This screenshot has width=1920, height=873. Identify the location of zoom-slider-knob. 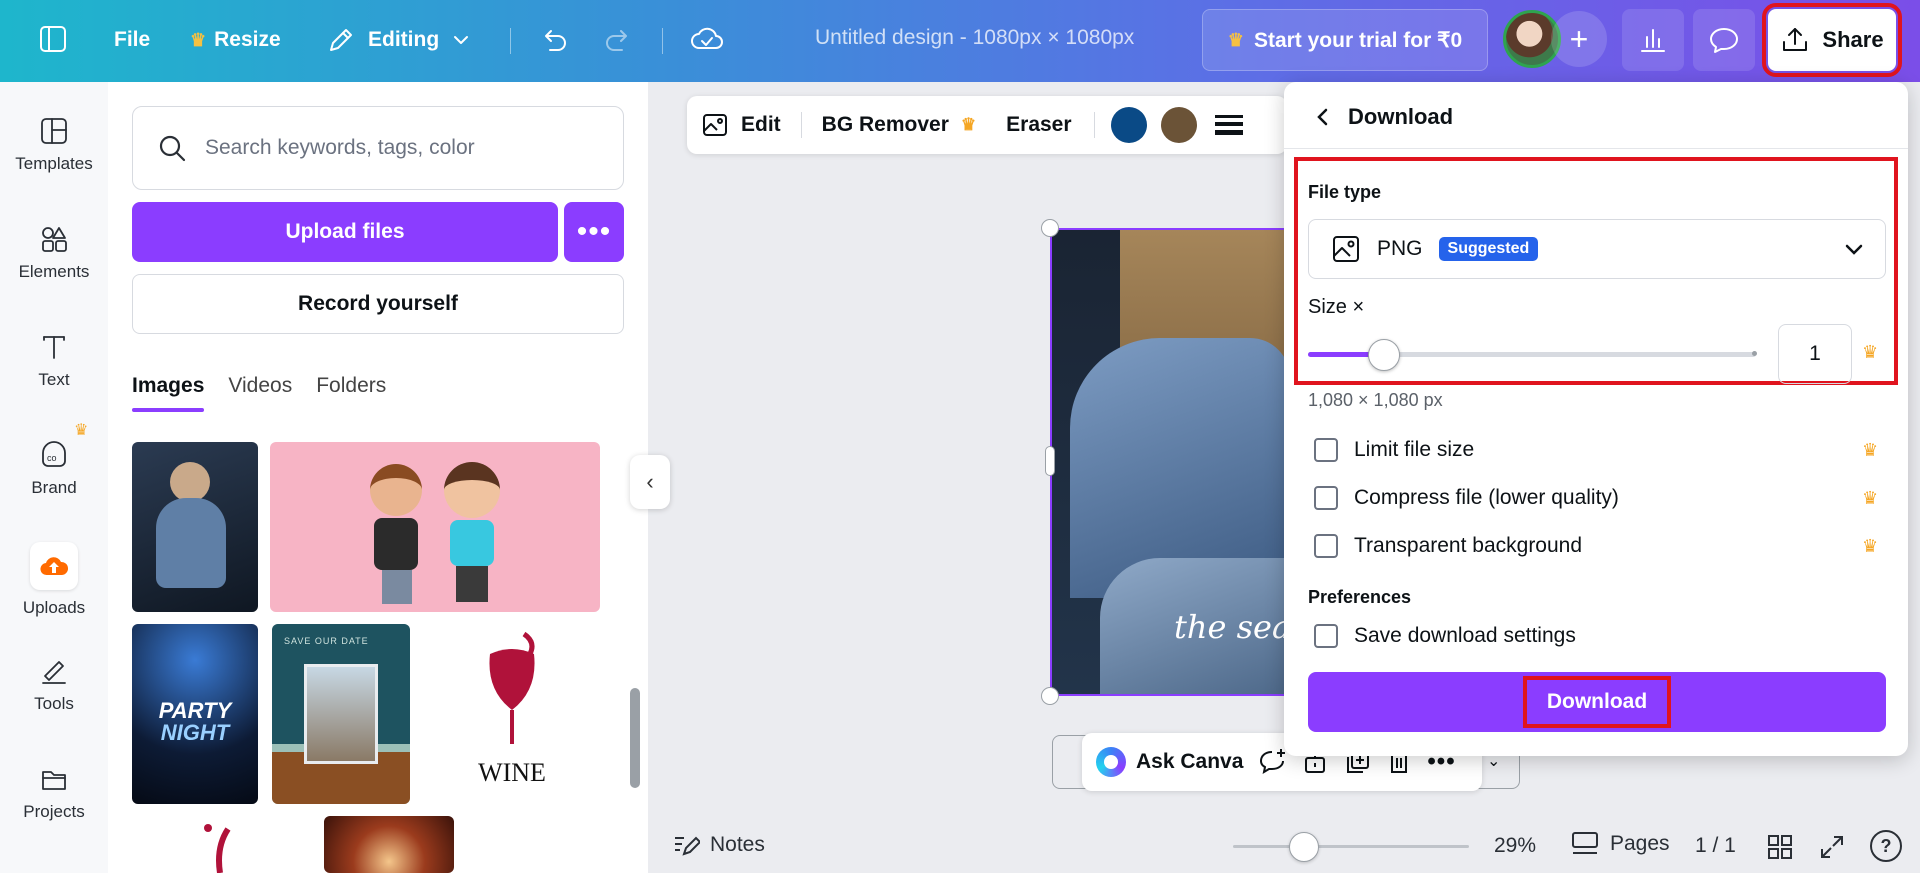
(1304, 847).